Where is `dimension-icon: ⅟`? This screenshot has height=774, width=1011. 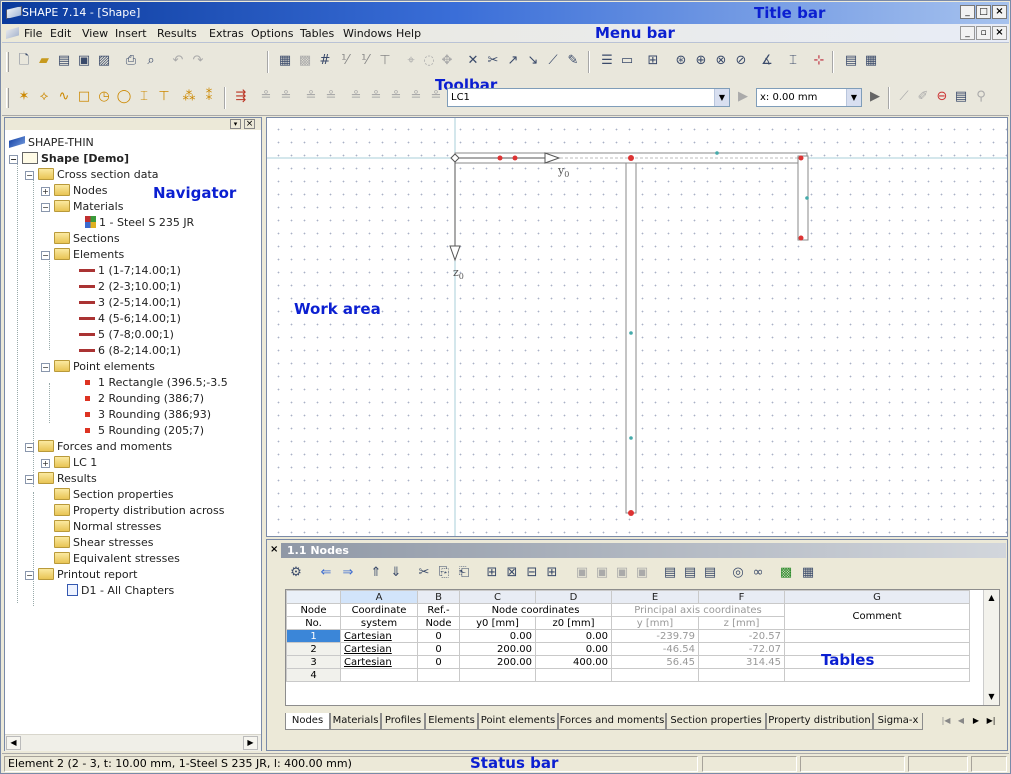
dimension-icon: ⅟ is located at coordinates (345, 61).